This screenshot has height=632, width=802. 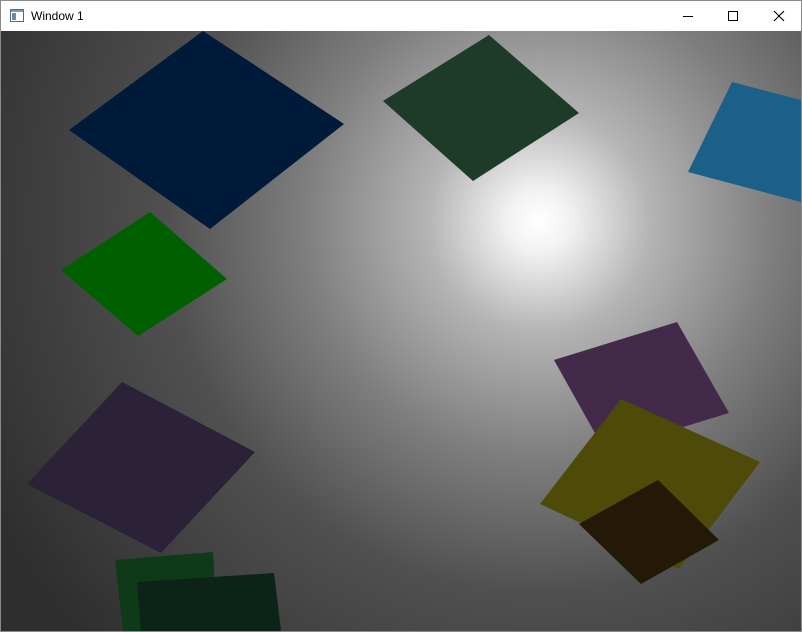 I want to click on green-quad-bottom-front, so click(x=209, y=602).